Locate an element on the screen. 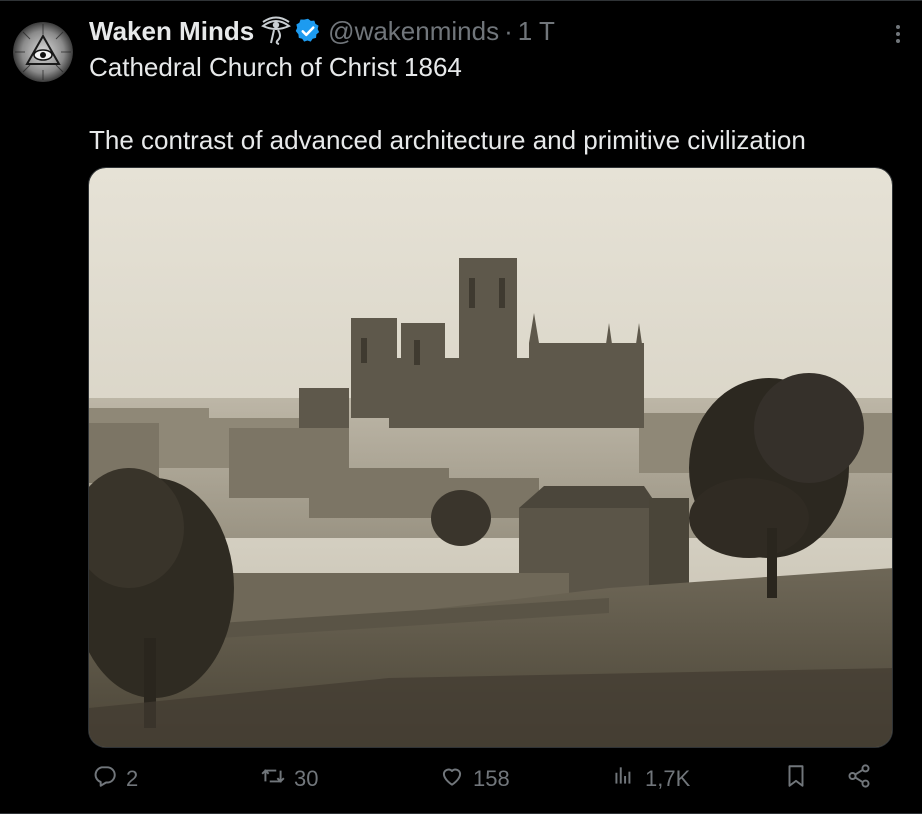 This screenshot has width=922, height=814. repost-button: 30 is located at coordinates (289, 779).